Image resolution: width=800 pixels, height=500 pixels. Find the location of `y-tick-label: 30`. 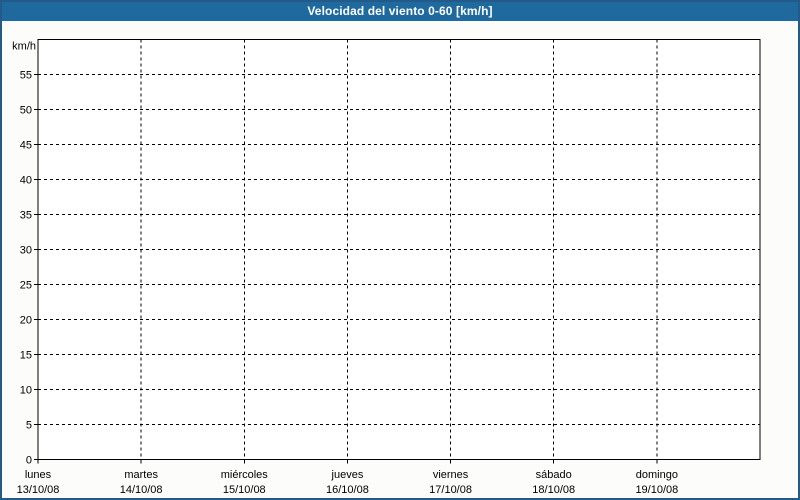

y-tick-label: 30 is located at coordinates (26, 251).